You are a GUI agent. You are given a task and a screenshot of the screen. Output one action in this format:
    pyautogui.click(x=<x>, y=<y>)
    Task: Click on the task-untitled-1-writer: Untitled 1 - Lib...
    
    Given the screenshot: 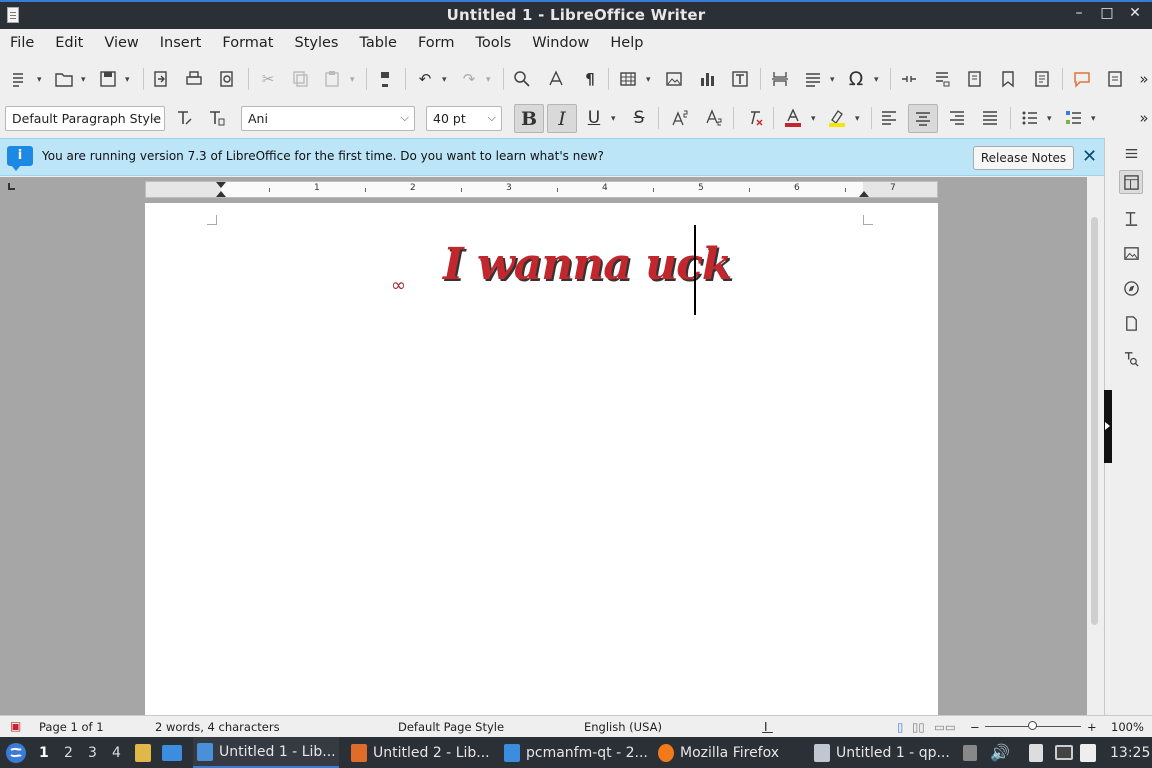 What is the action you would take?
    pyautogui.click(x=266, y=752)
    